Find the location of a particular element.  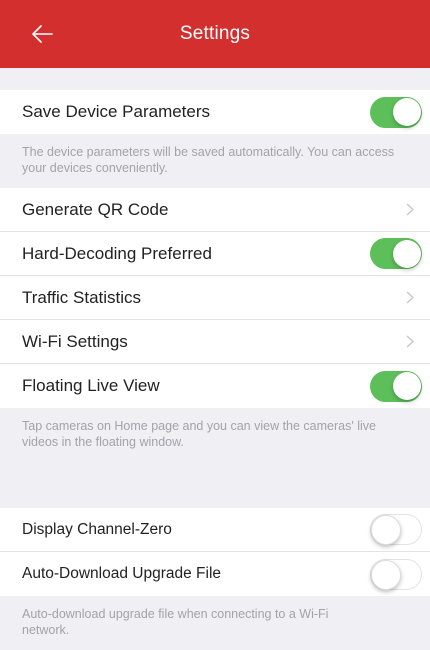

row-wifi-settings: Wi-Fi Settings is located at coordinates (215, 342).